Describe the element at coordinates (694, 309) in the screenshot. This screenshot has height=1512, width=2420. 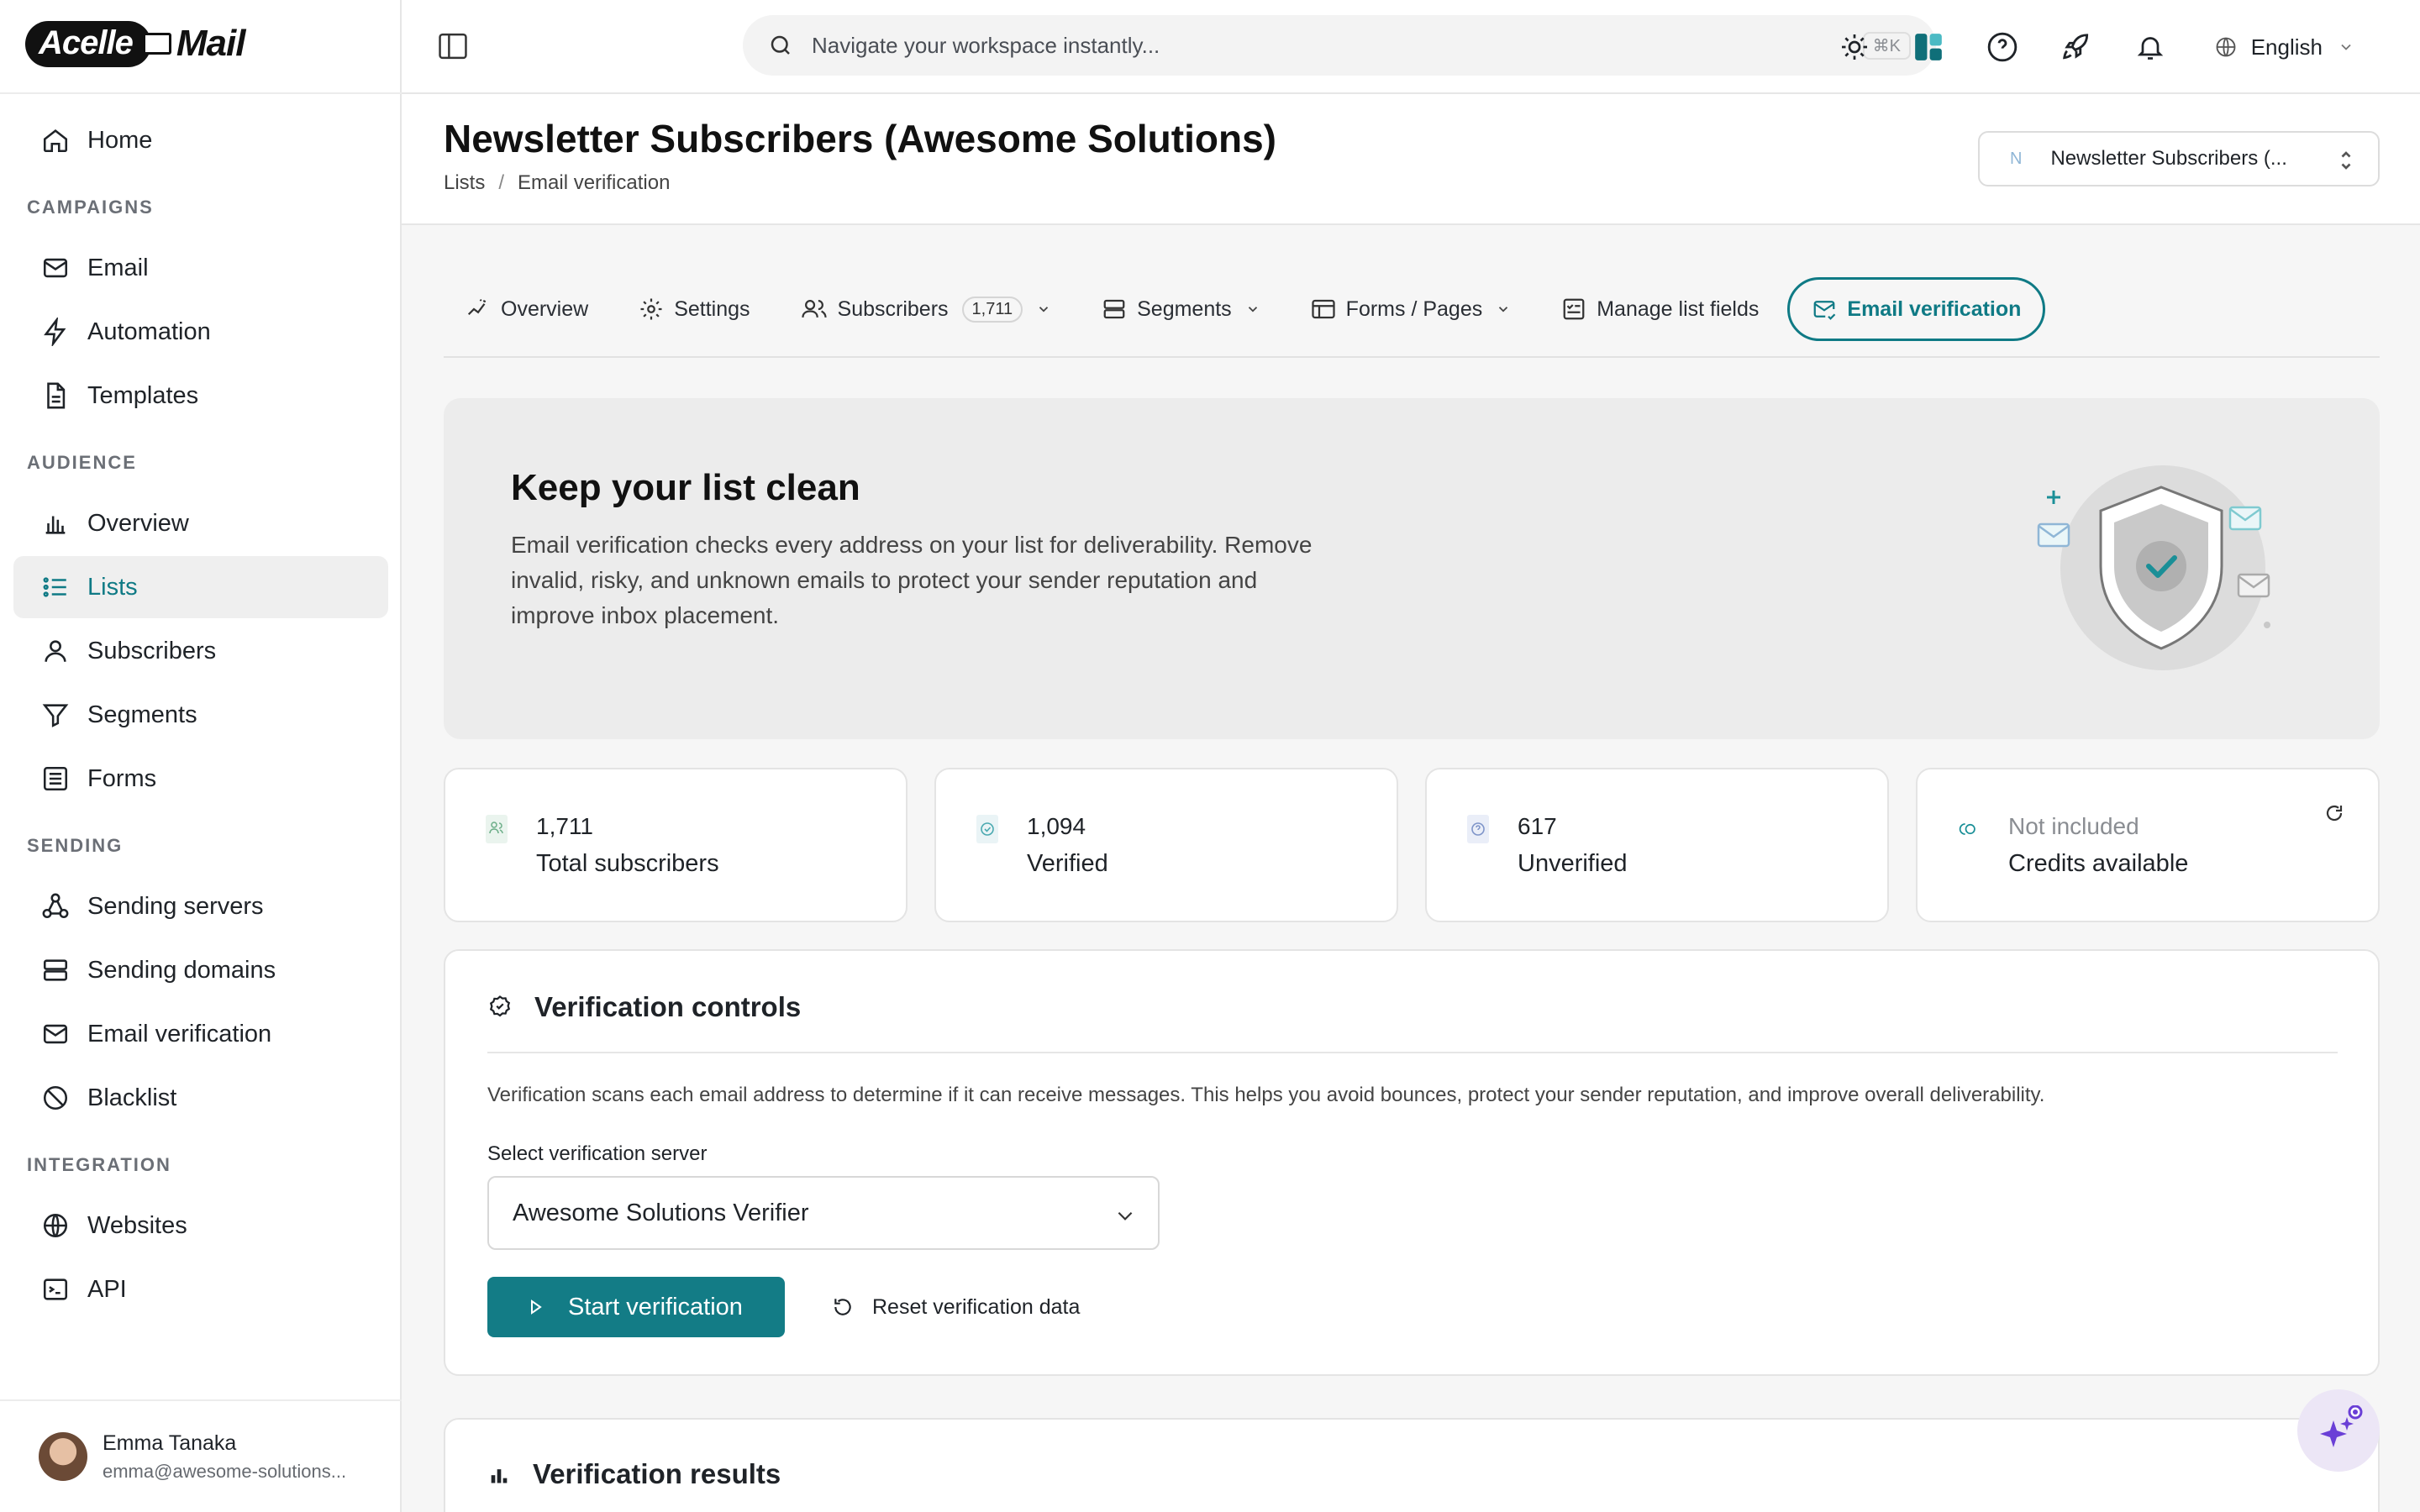
I see `tab-settings: Settings` at that location.